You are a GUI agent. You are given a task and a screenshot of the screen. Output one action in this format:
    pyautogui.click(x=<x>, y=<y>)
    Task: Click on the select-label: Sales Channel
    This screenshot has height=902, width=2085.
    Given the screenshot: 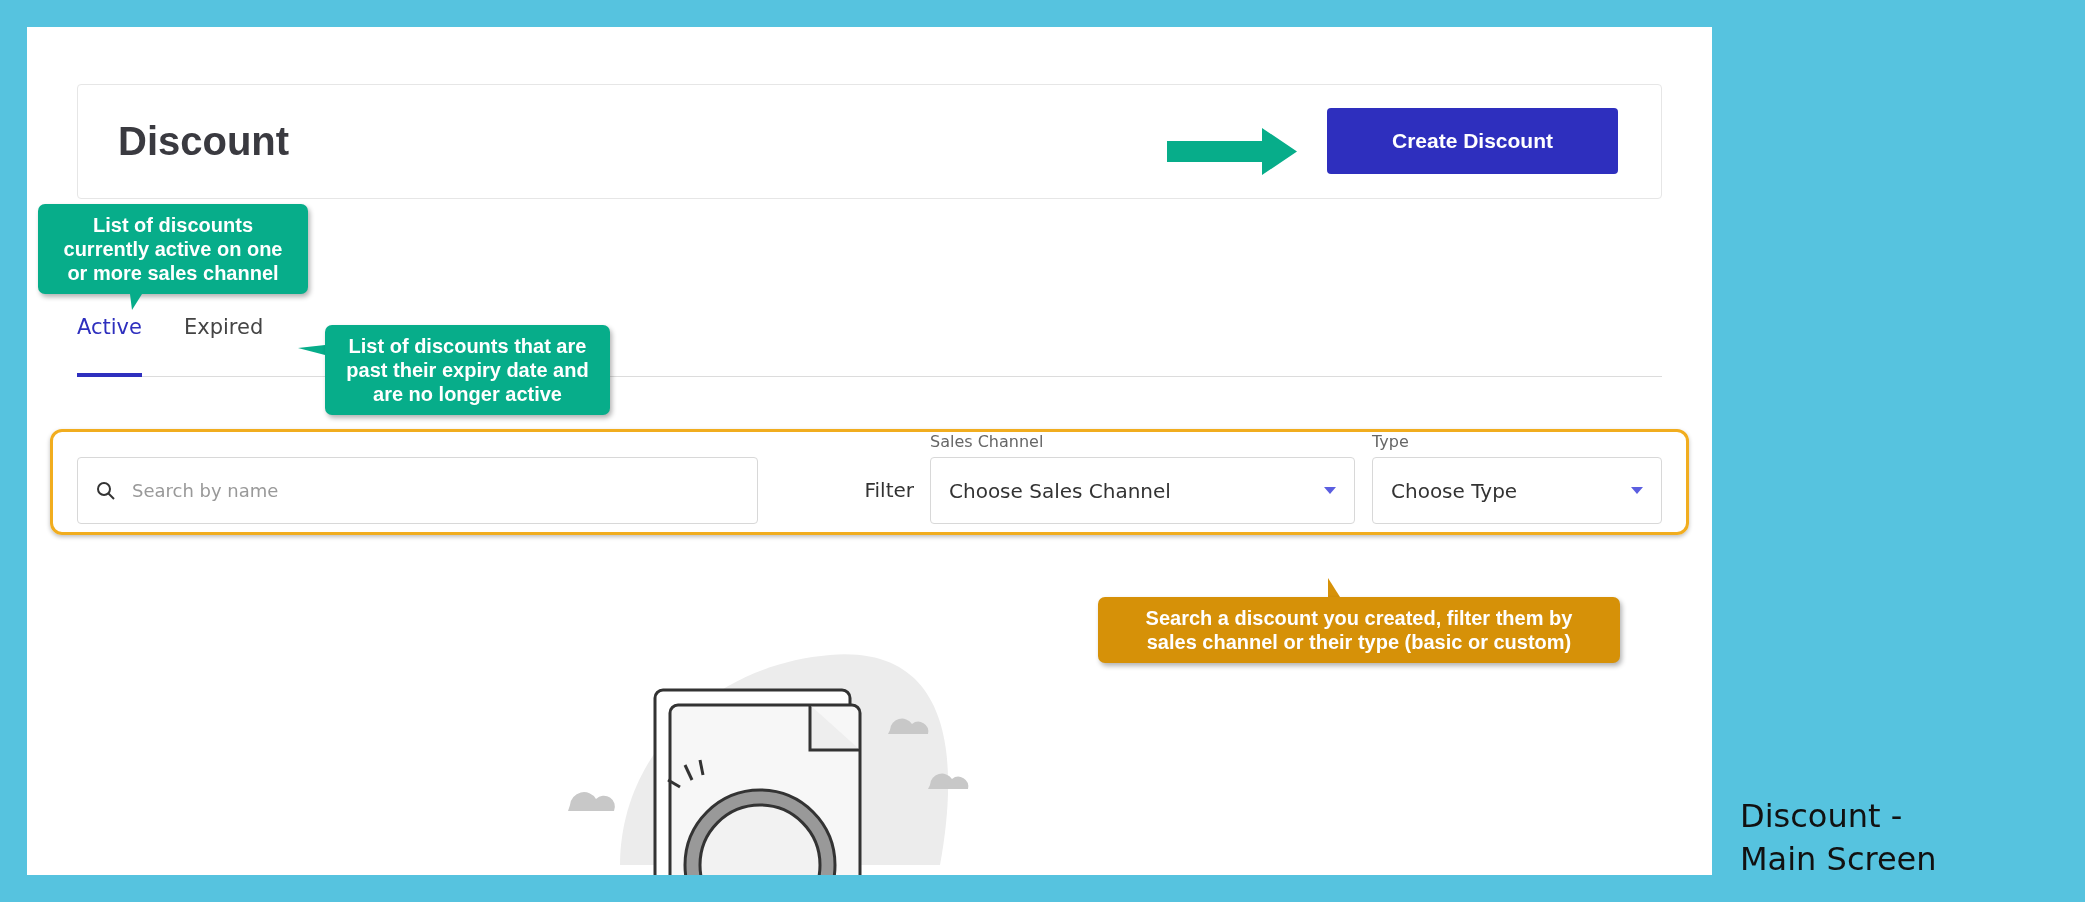 What is the action you would take?
    pyautogui.click(x=987, y=441)
    